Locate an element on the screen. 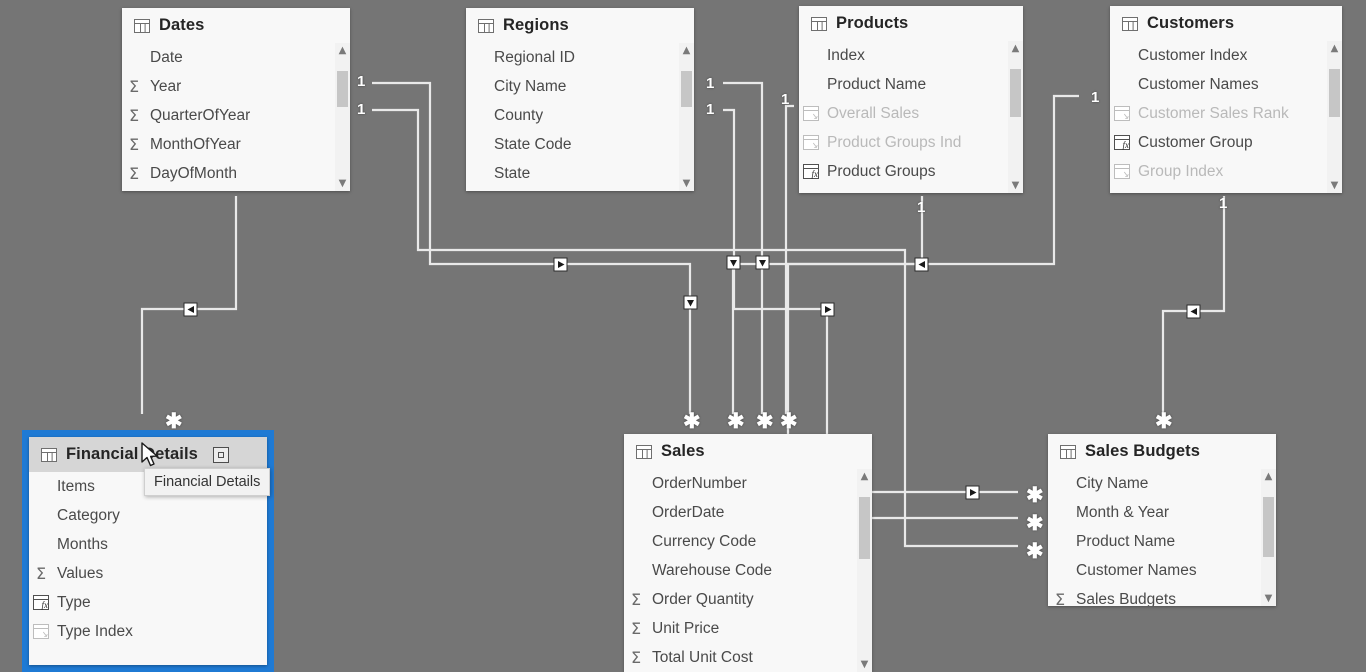 Image resolution: width=1366 pixels, height=672 pixels. field-row: OrderNumber is located at coordinates (748, 483).